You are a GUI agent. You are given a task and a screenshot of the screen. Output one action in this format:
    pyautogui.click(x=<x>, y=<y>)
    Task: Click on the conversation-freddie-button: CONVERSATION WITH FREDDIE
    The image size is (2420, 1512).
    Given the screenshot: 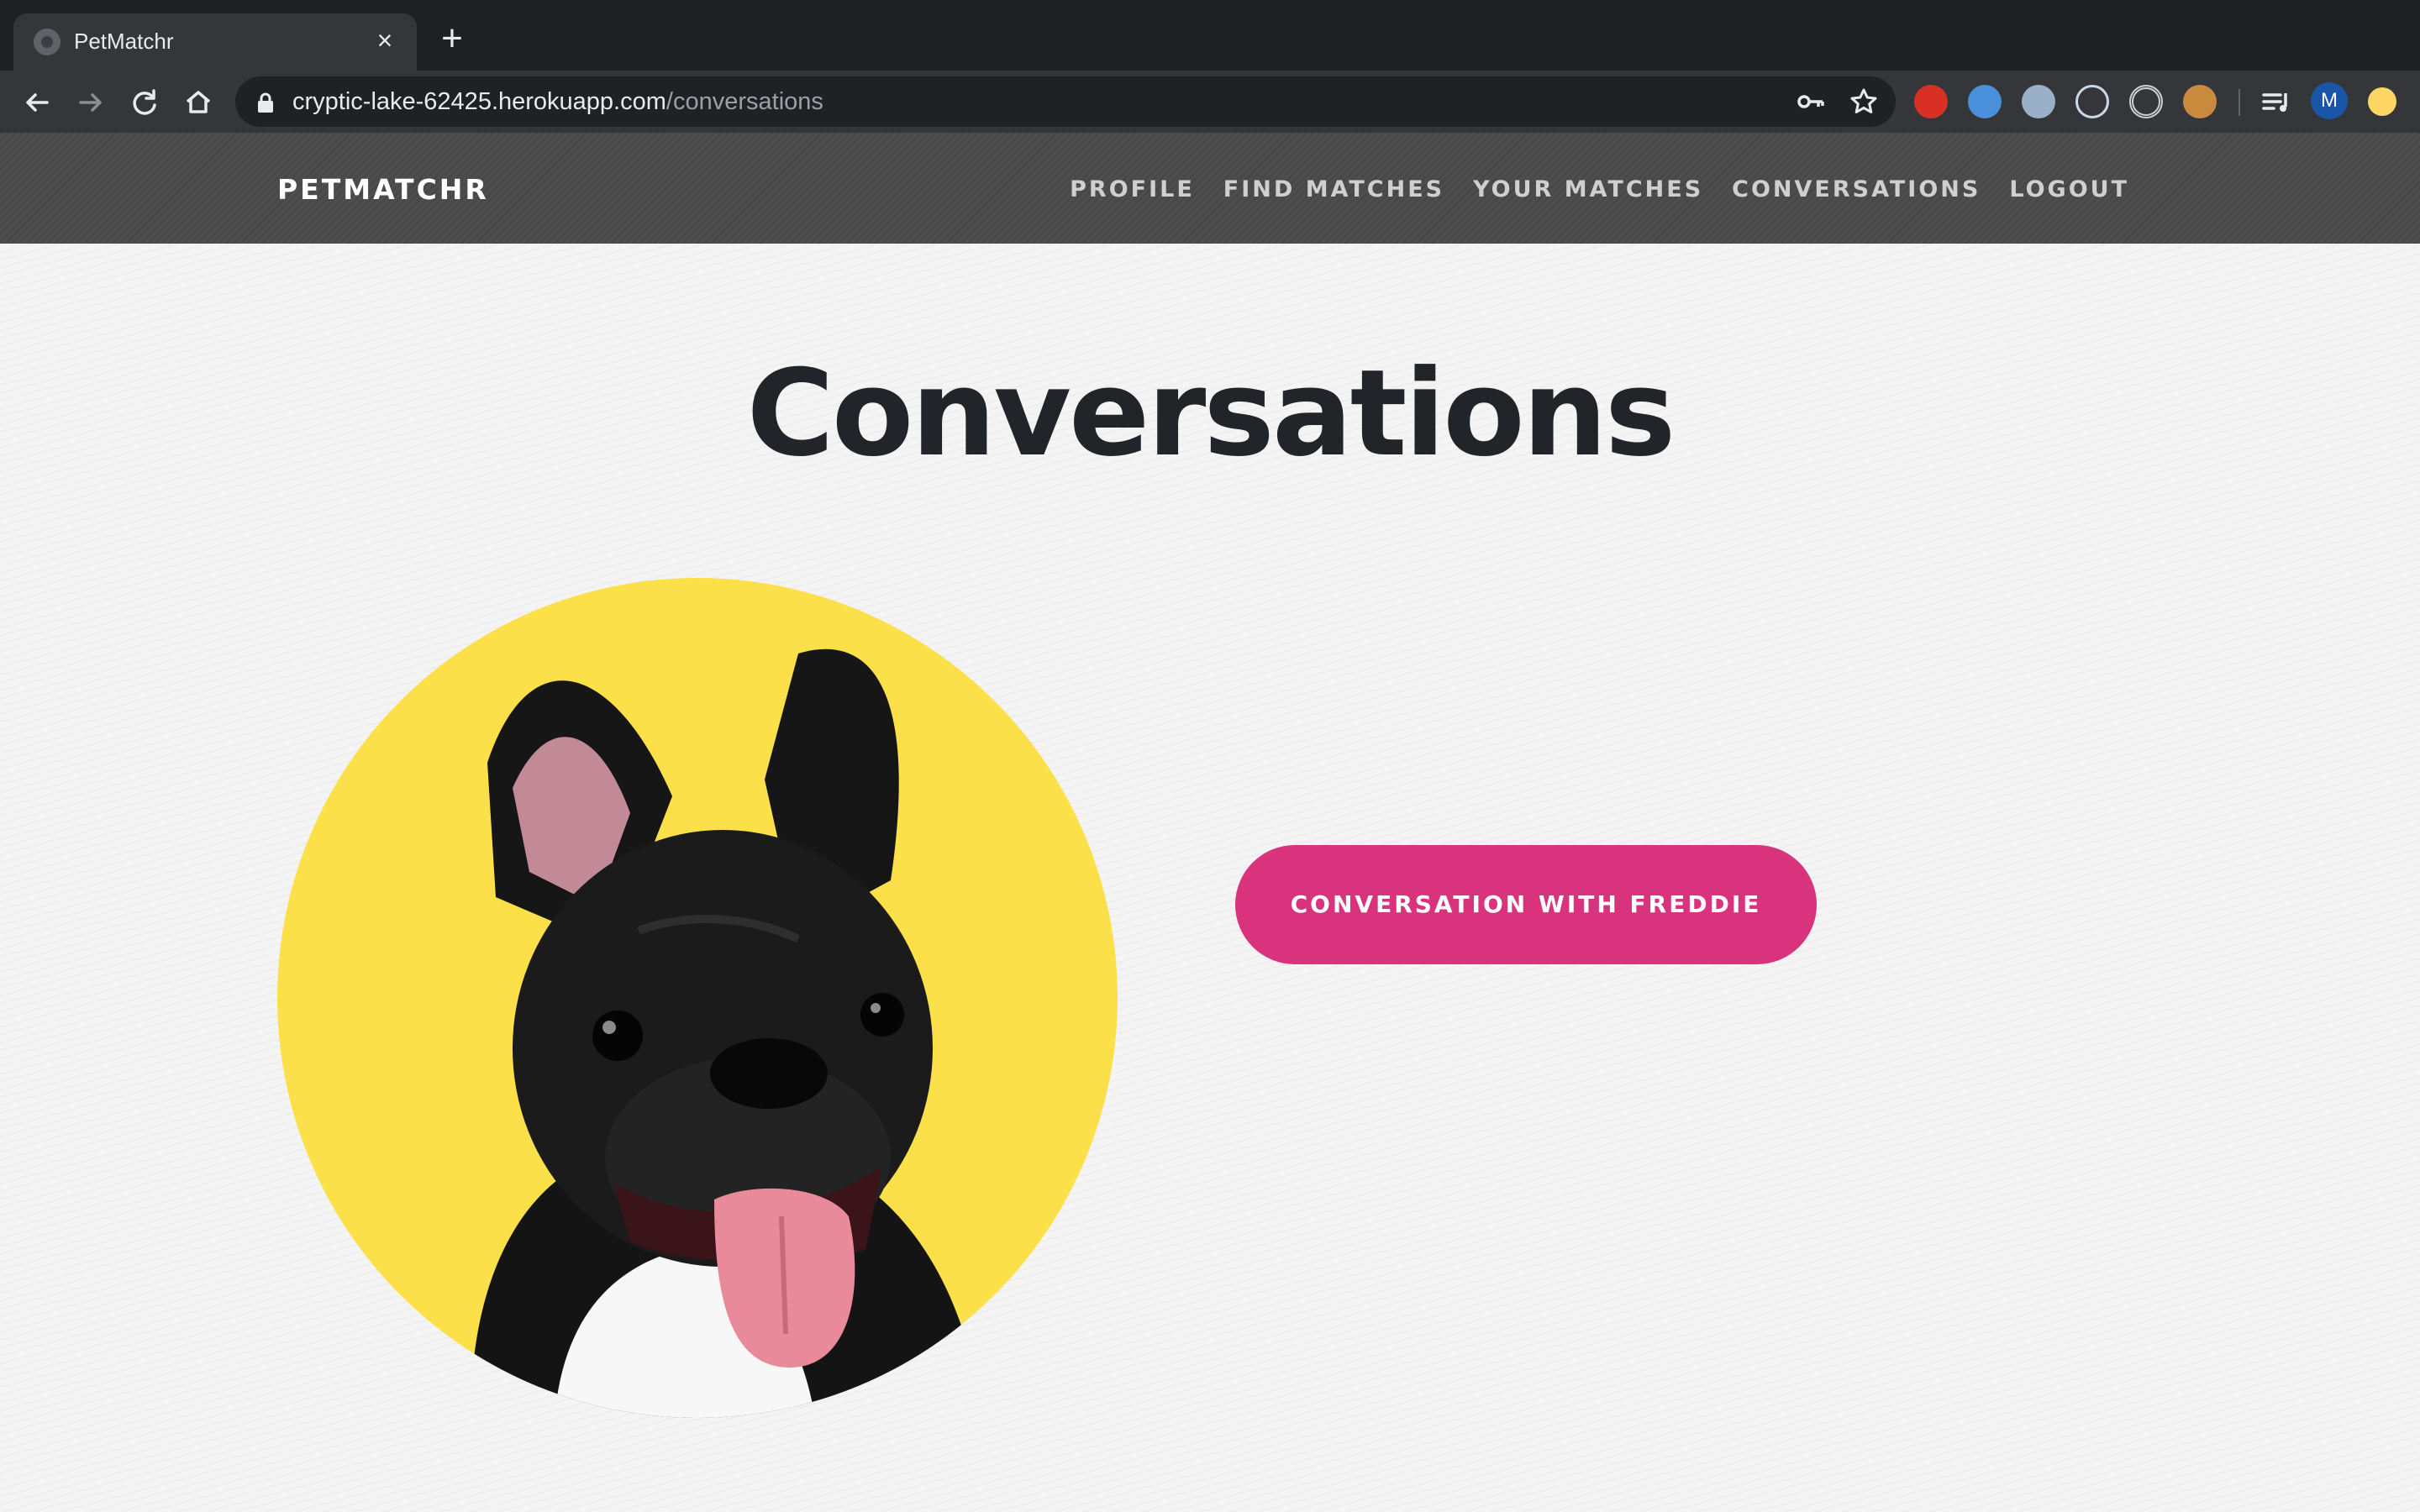 What is the action you would take?
    pyautogui.click(x=1526, y=904)
    